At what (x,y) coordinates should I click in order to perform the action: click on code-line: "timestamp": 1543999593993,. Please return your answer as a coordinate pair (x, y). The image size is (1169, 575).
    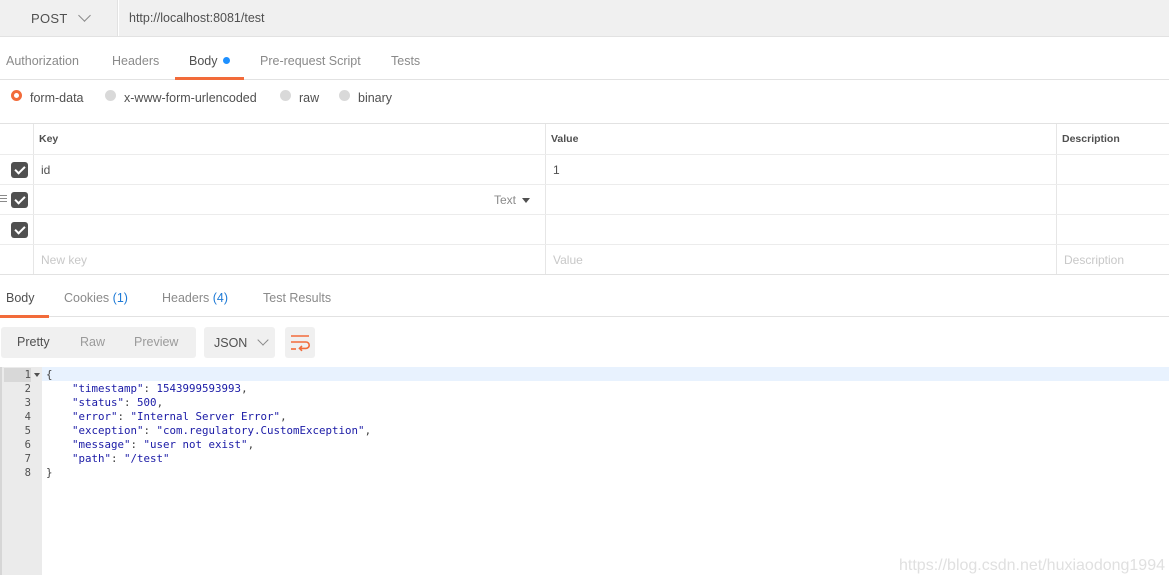
    Looking at the image, I should click on (160, 388).